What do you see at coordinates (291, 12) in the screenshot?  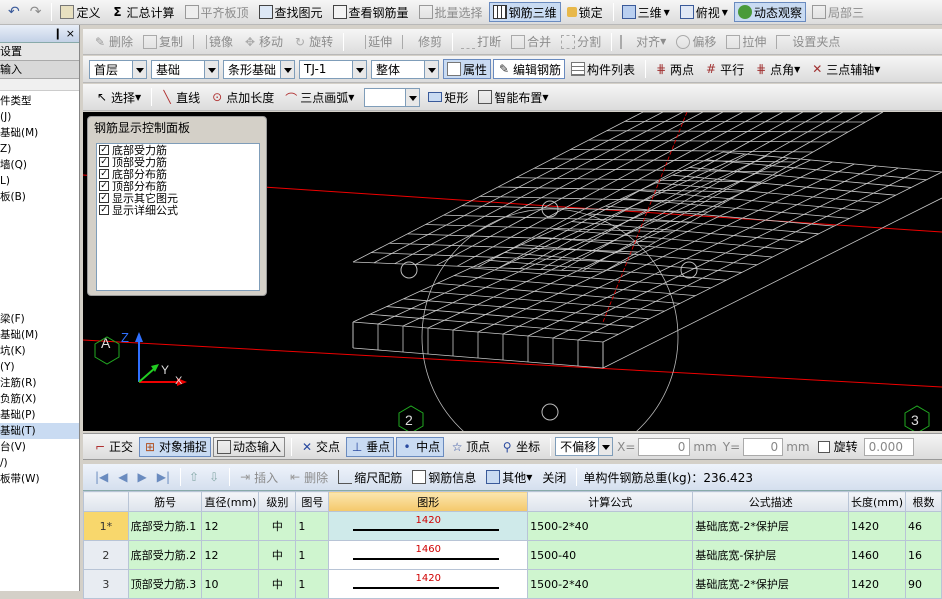 I see `find-element-button: 查找图元` at bounding box center [291, 12].